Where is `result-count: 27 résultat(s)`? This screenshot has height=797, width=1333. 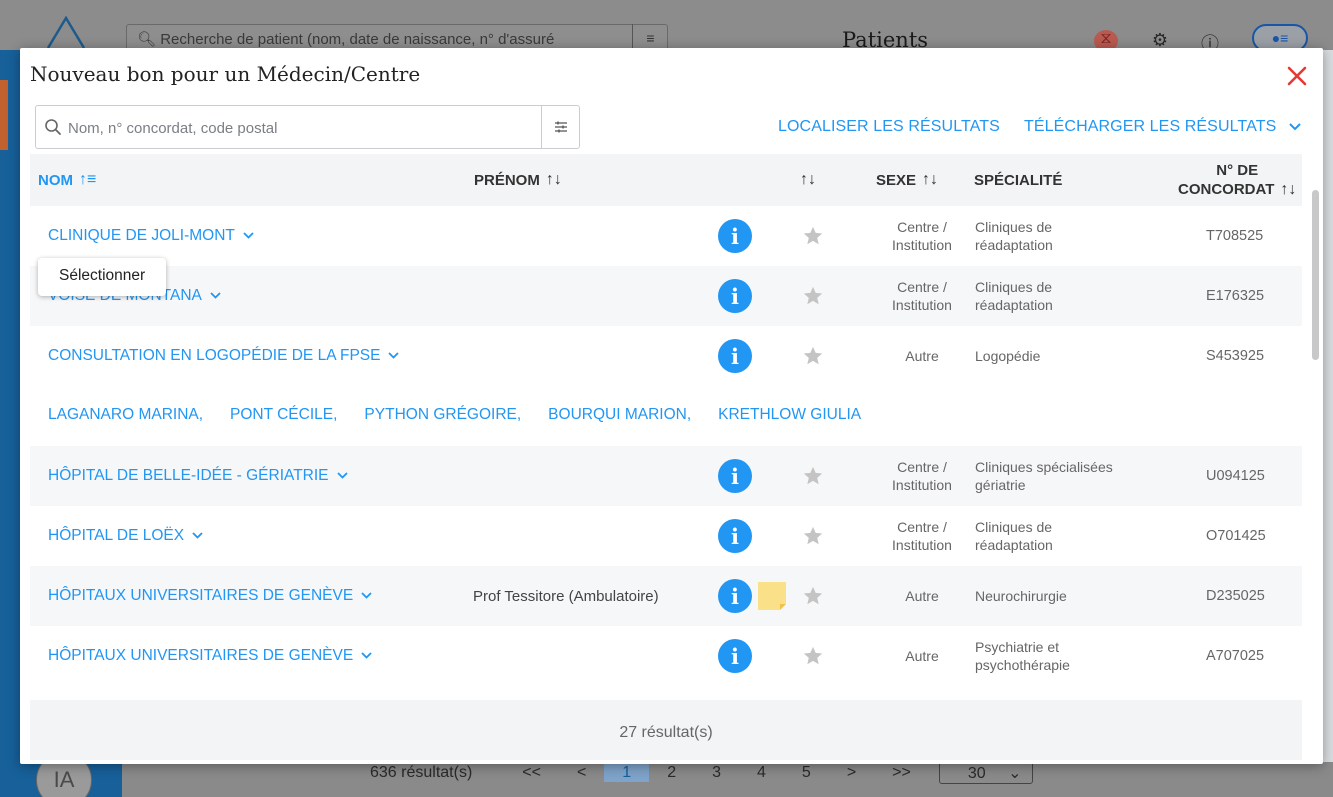 result-count: 27 résultat(s) is located at coordinates (666, 732).